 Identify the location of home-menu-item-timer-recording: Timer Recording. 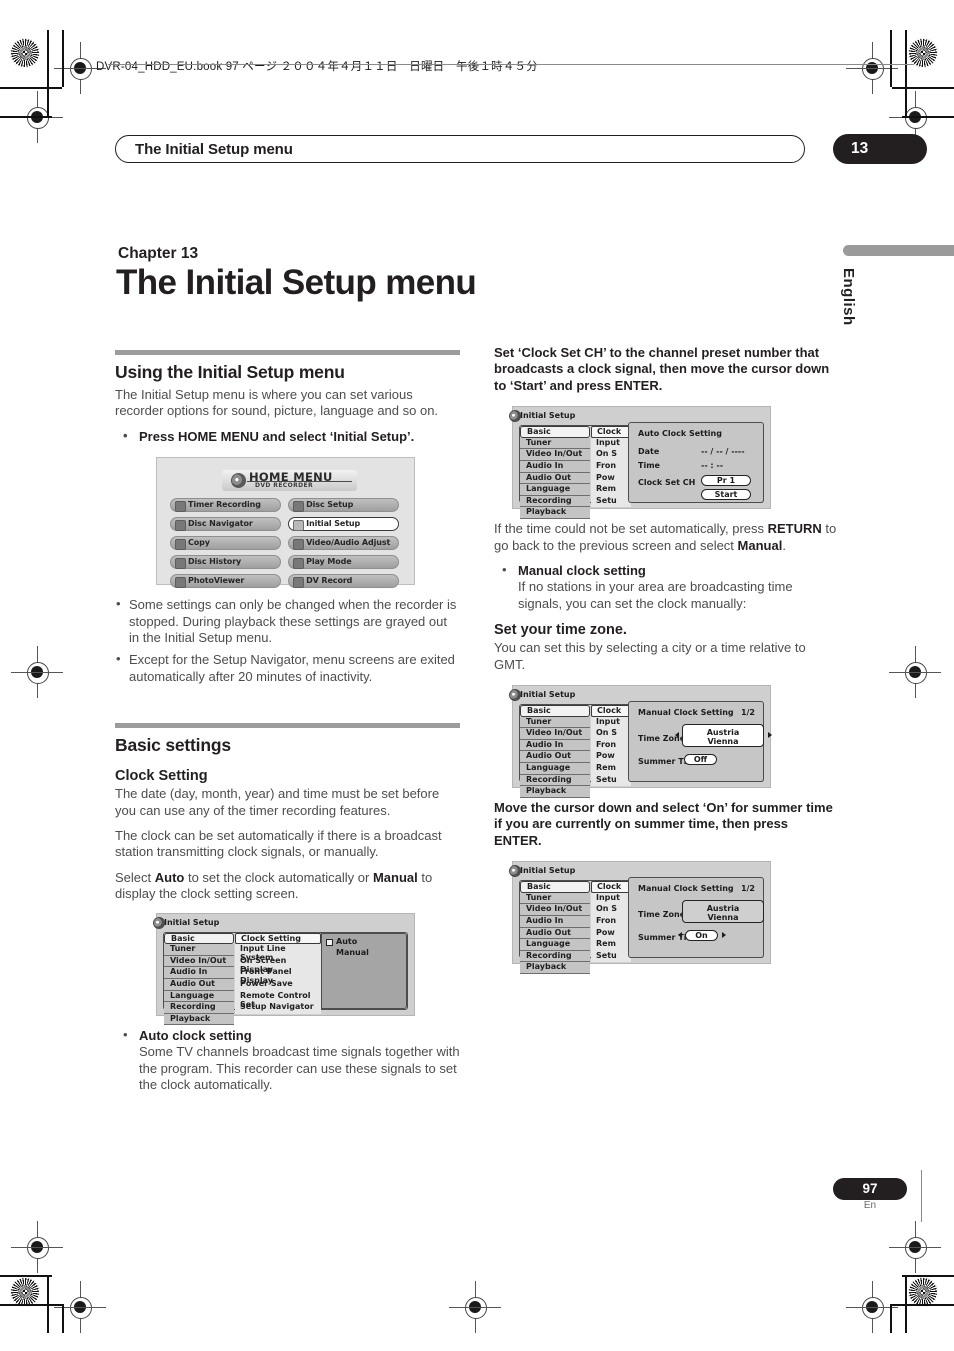
(225, 505).